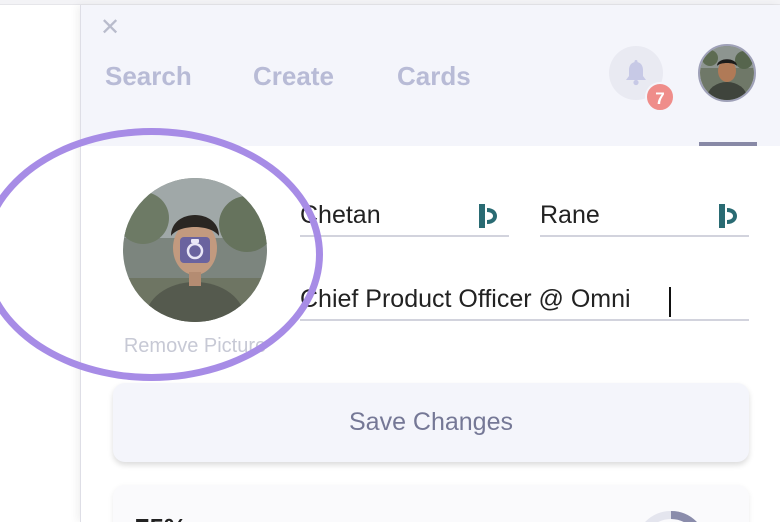 The width and height of the screenshot is (780, 522). Describe the element at coordinates (636, 73) in the screenshot. I see `bell-icon` at that location.